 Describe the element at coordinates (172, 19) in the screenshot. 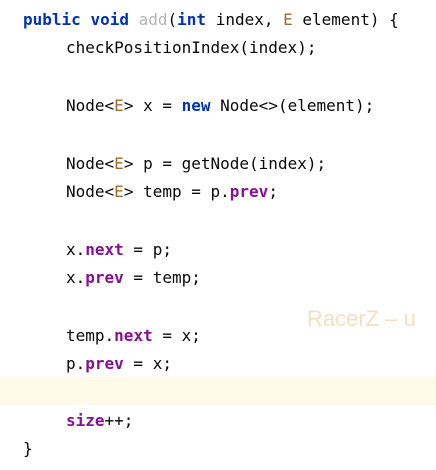

I see `paren-open: (` at that location.